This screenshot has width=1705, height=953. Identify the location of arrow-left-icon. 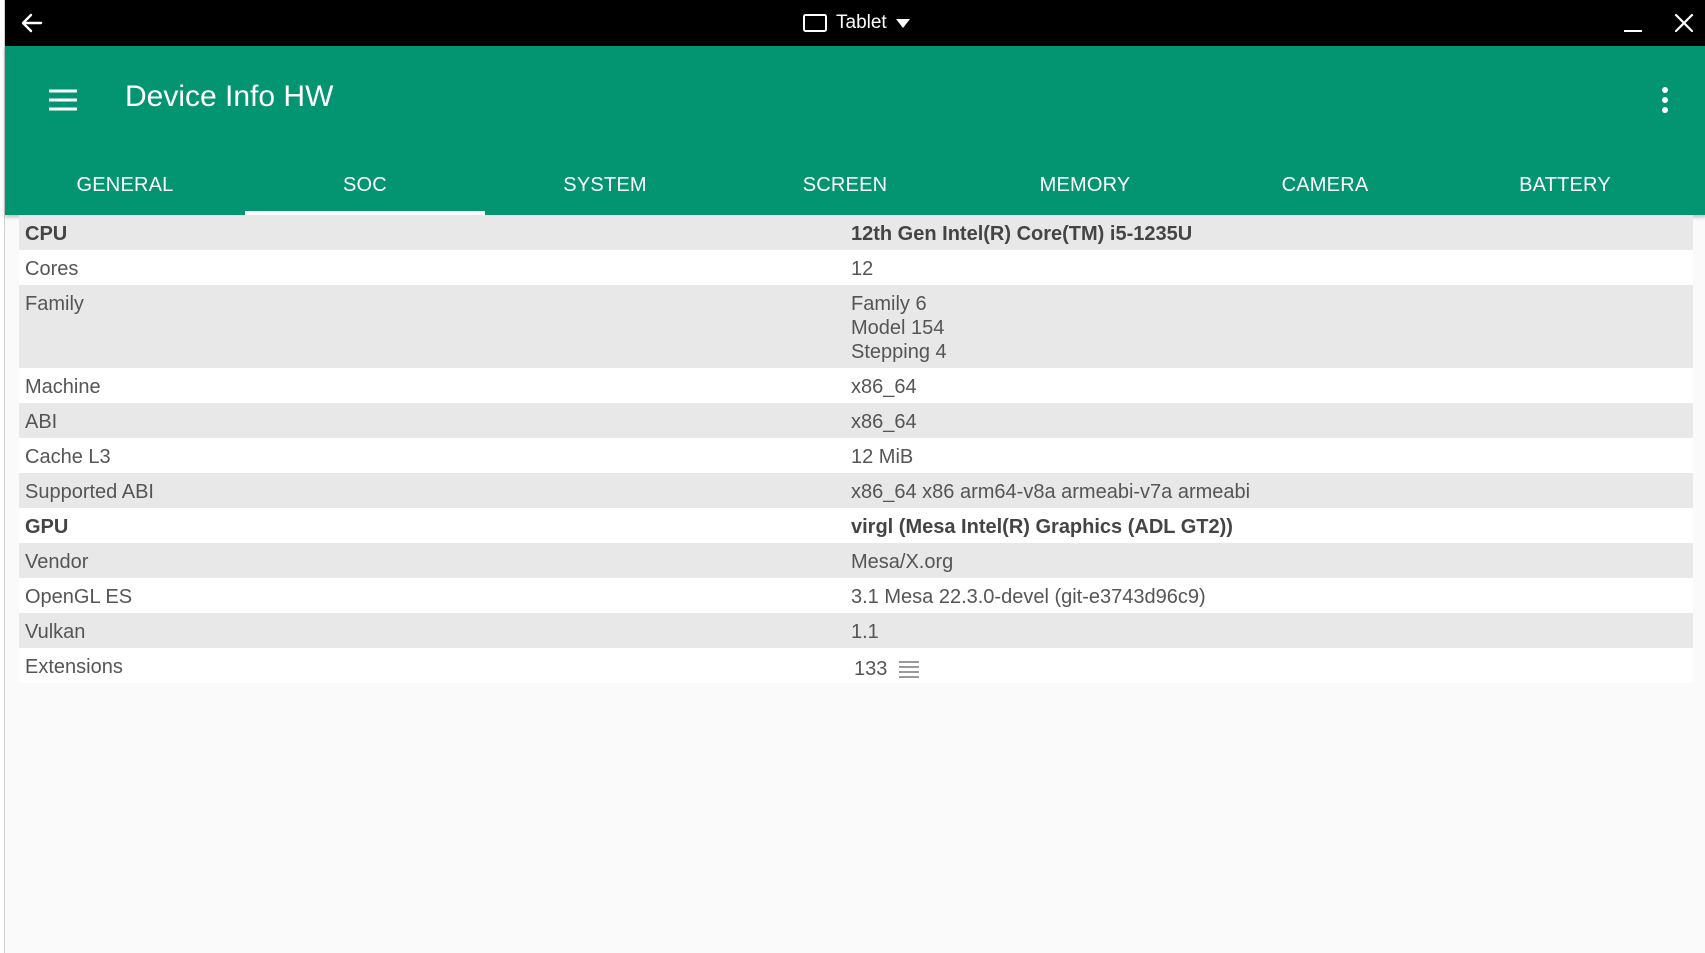
(32, 23).